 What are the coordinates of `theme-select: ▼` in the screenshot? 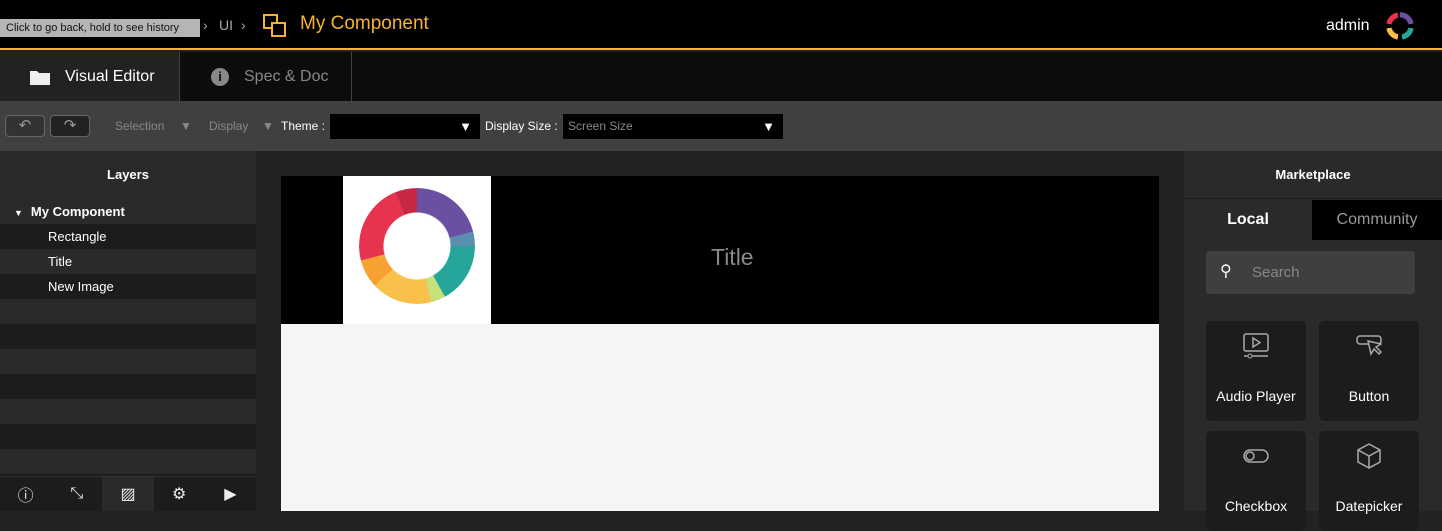 It's located at (405, 126).